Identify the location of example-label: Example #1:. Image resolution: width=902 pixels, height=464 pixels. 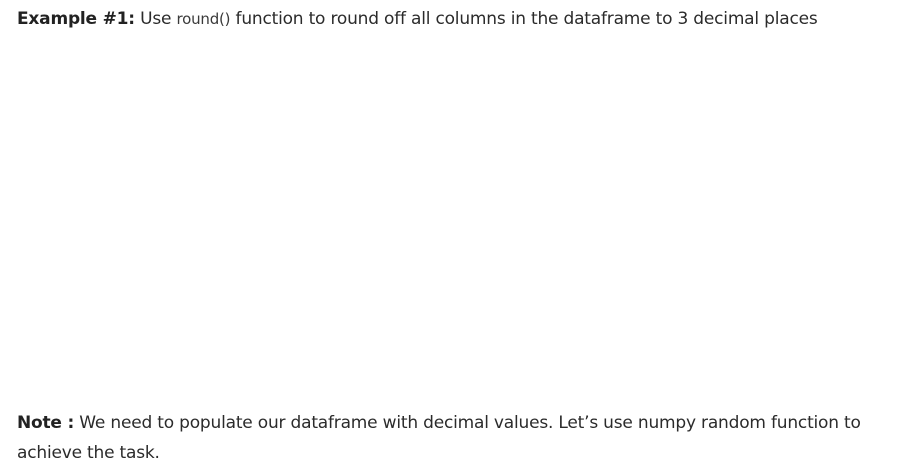
(76, 19).